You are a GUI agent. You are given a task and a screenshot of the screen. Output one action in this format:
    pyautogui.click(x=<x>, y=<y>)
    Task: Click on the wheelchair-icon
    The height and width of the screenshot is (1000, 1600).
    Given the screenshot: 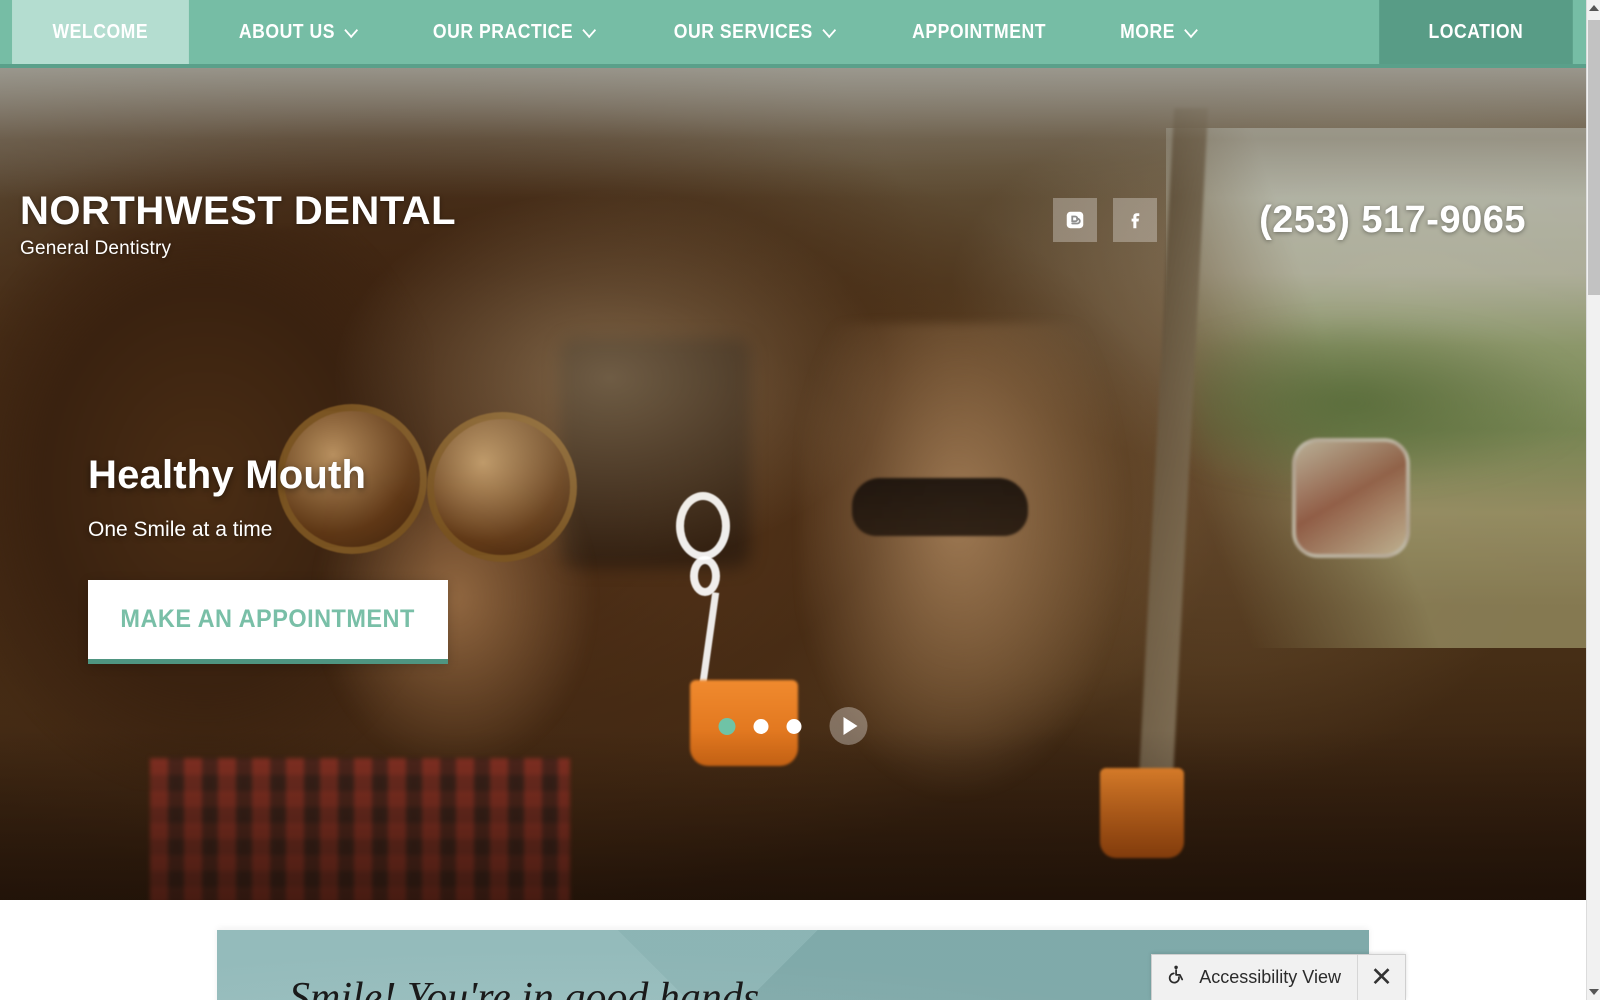 What is the action you would take?
    pyautogui.click(x=1177, y=977)
    